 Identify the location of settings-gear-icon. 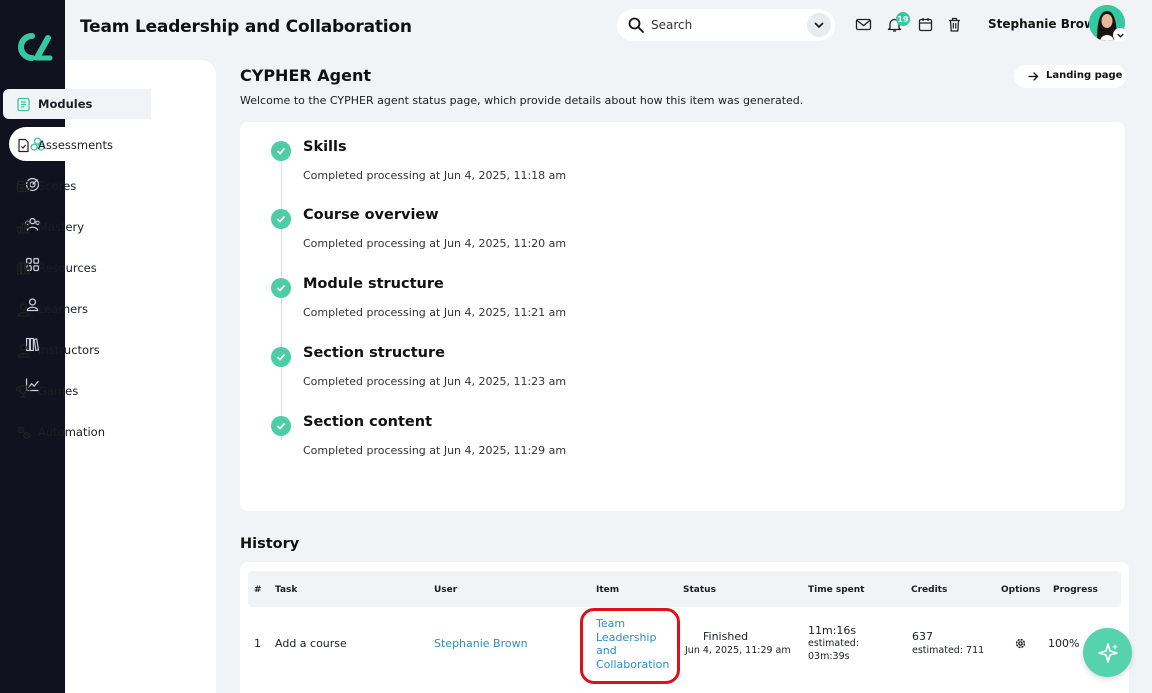
(1020, 643).